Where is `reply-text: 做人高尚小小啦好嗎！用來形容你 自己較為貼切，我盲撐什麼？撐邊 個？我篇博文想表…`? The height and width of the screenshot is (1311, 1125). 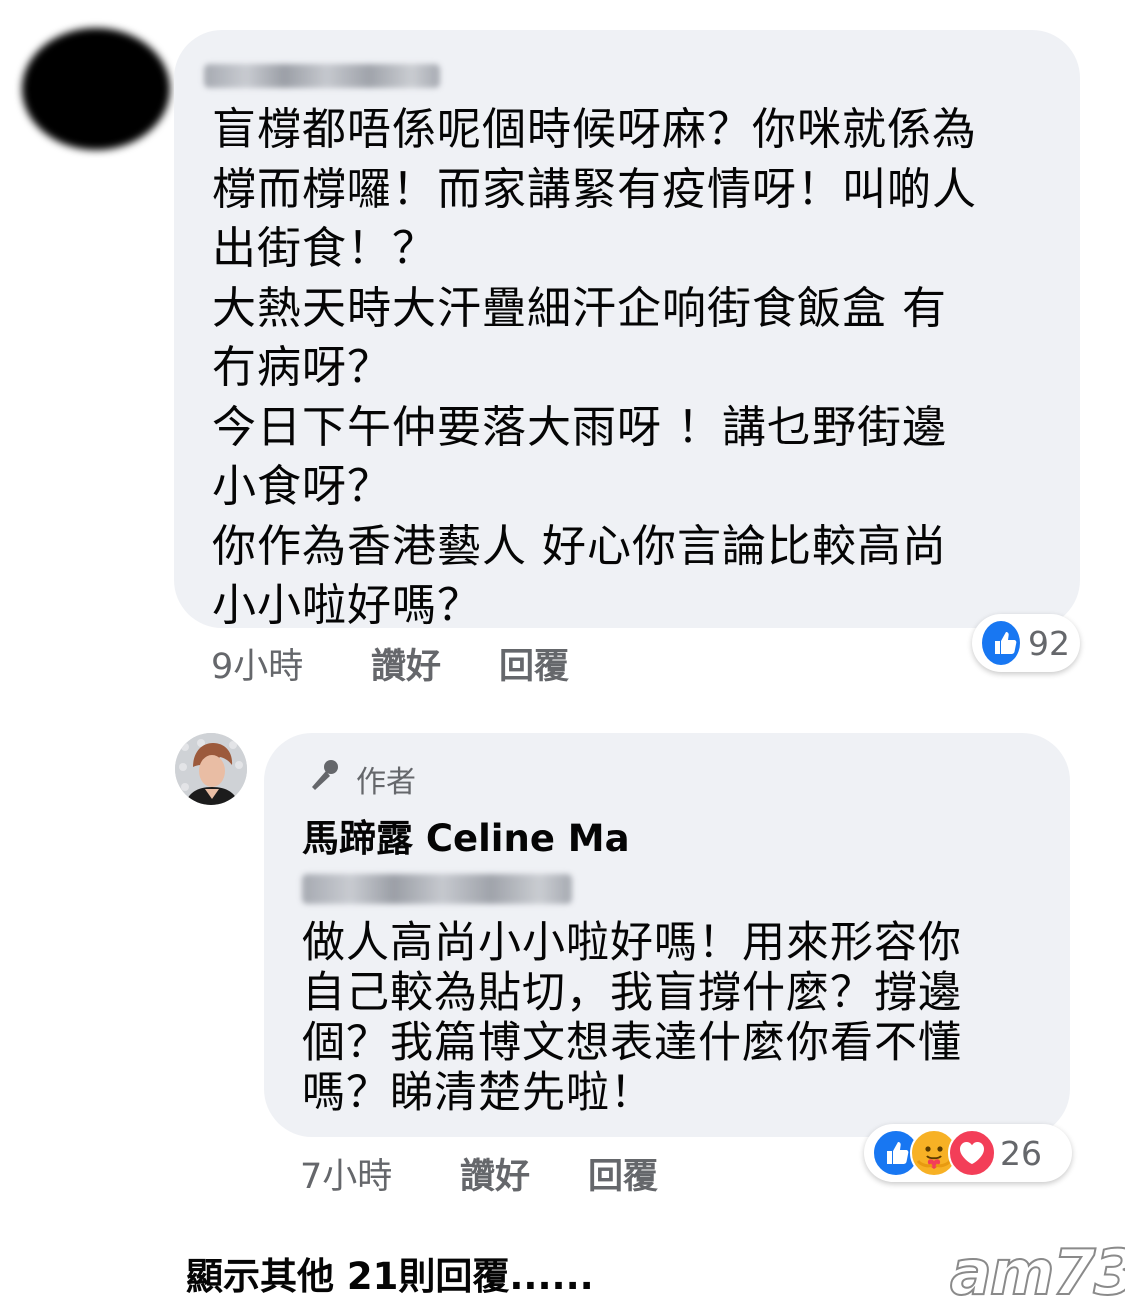 reply-text: 做人高尚小小啦好嗎！用來形容你 自己較為貼切，我盲撐什麼？撐邊 個？我篇博文想表… is located at coordinates (632, 1018).